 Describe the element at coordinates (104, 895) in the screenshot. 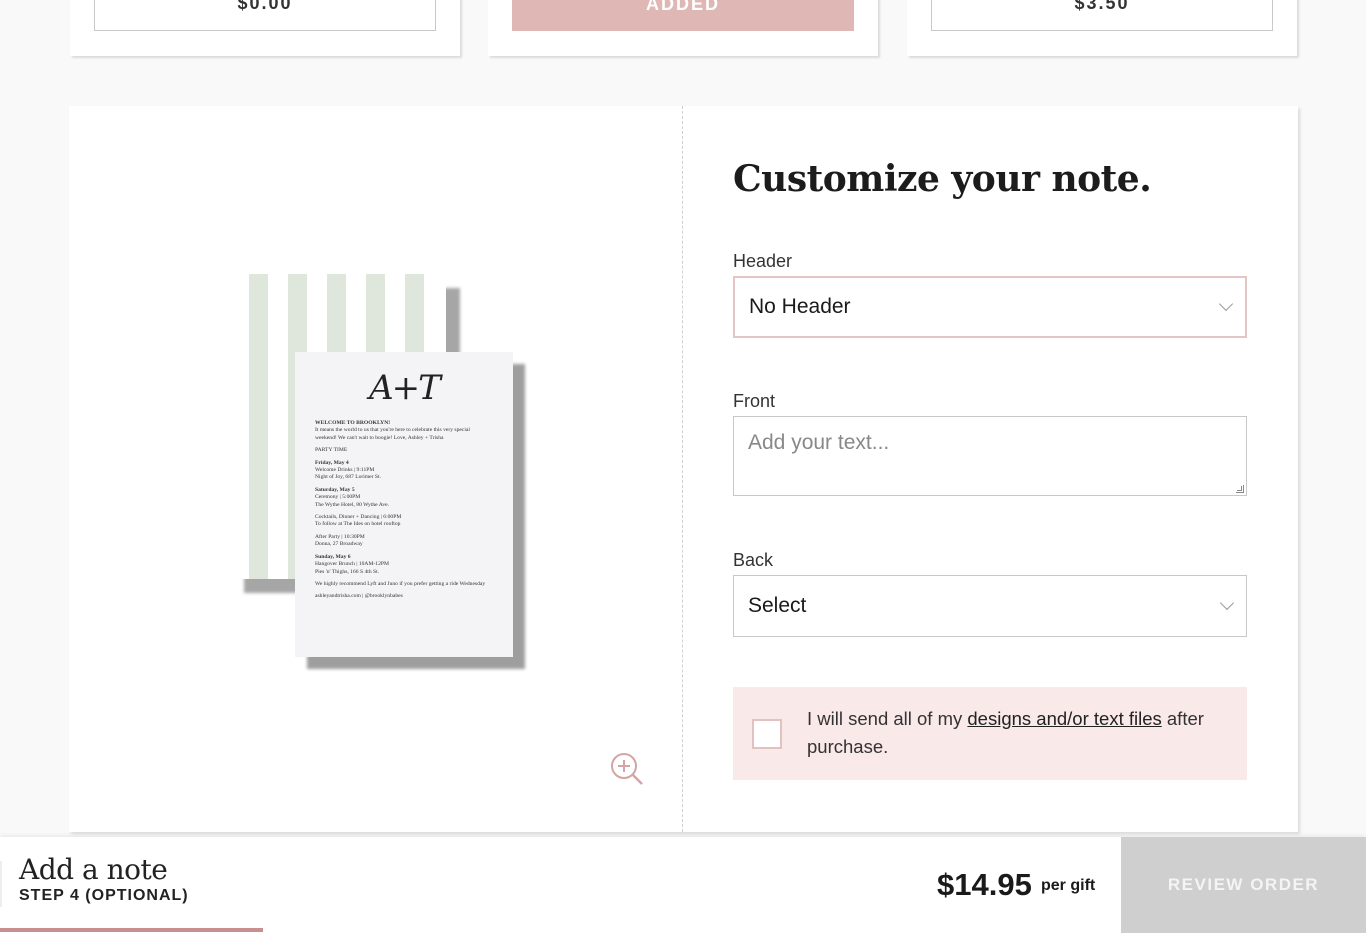

I see `step-subtitle: STEP 4 (OPTIONAL)` at that location.